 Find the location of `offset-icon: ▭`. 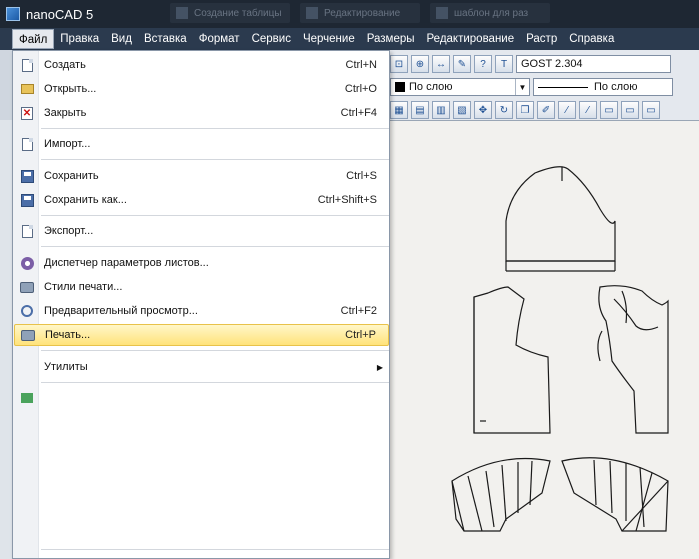

offset-icon: ▭ is located at coordinates (609, 110).